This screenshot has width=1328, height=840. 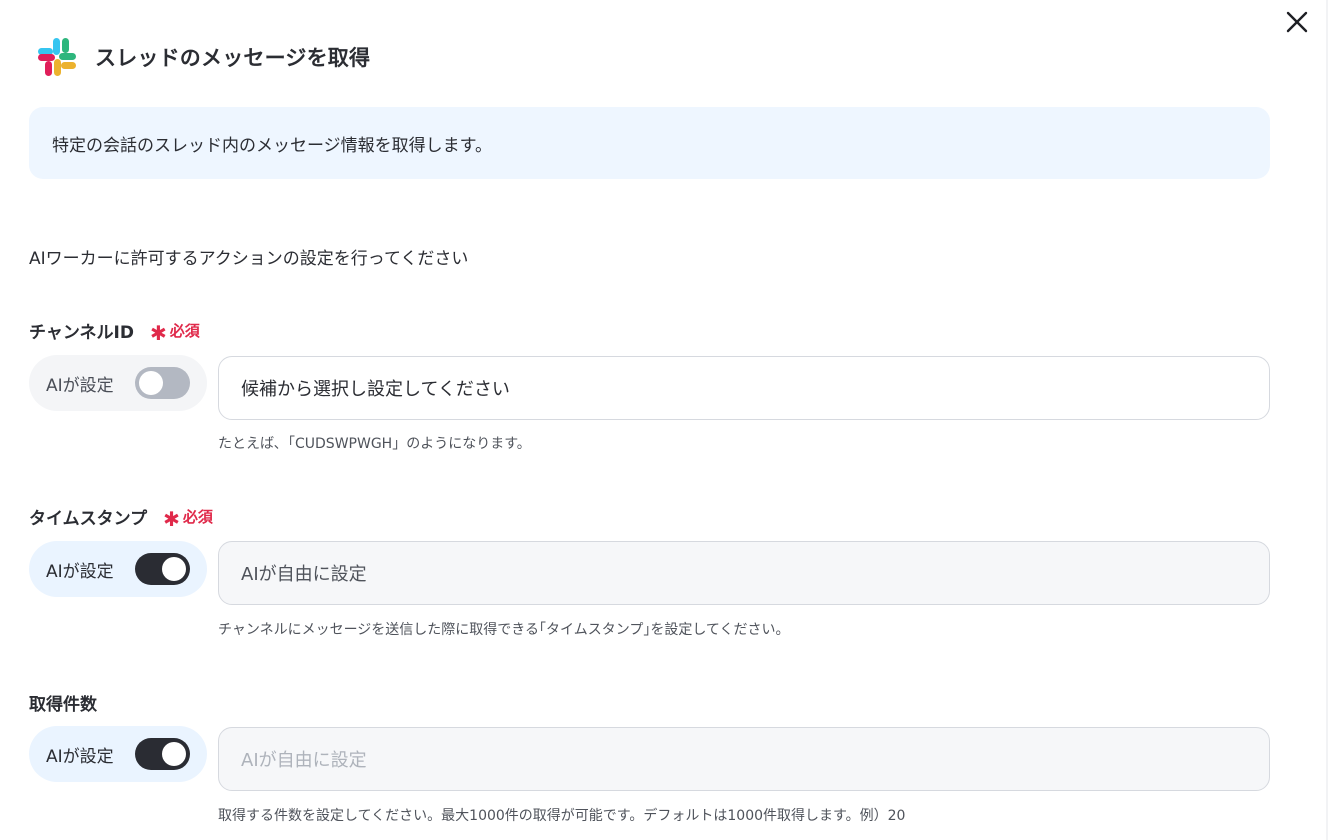 I want to click on timestamp-label-row: タイムスタンプ ✱ 必須, so click(x=121, y=516).